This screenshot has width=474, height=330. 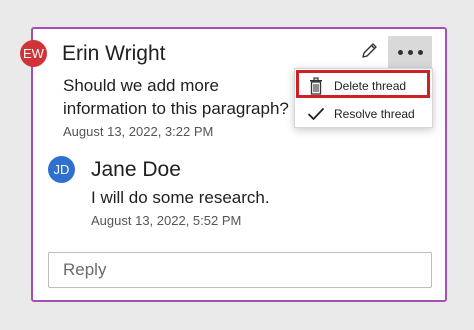 I want to click on checkmark-icon, so click(x=316, y=114).